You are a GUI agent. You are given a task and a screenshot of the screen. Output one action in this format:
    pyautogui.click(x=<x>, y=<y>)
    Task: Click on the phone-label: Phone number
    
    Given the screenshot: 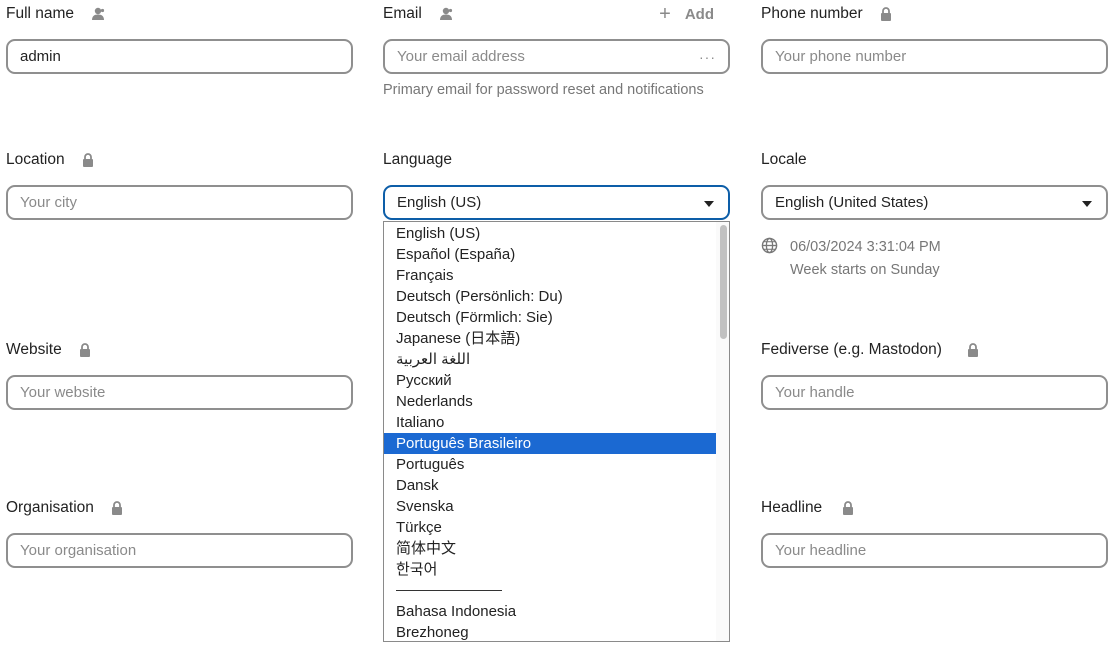 What is the action you would take?
    pyautogui.click(x=812, y=13)
    